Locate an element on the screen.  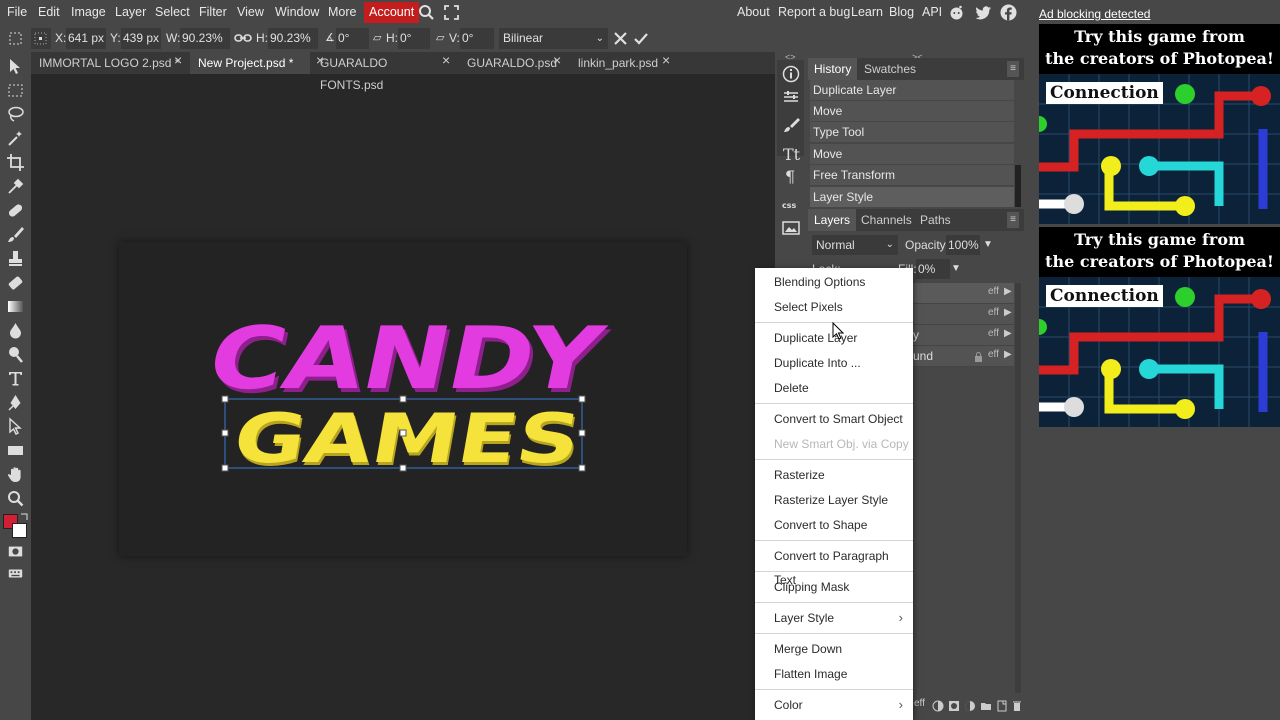
blur-tool-icon is located at coordinates (15, 330).